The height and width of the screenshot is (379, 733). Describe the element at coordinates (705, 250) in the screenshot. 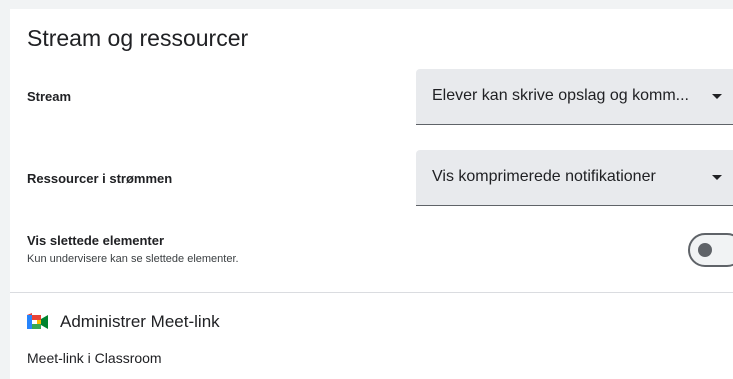

I see `toggle-knob` at that location.